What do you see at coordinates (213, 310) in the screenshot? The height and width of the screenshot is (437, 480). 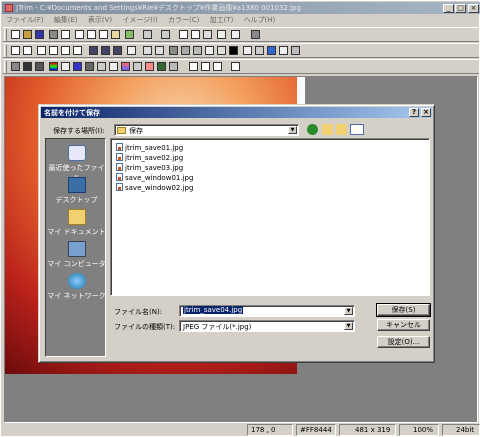 I see `filename-value: jtrim_save04.jpg` at bounding box center [213, 310].